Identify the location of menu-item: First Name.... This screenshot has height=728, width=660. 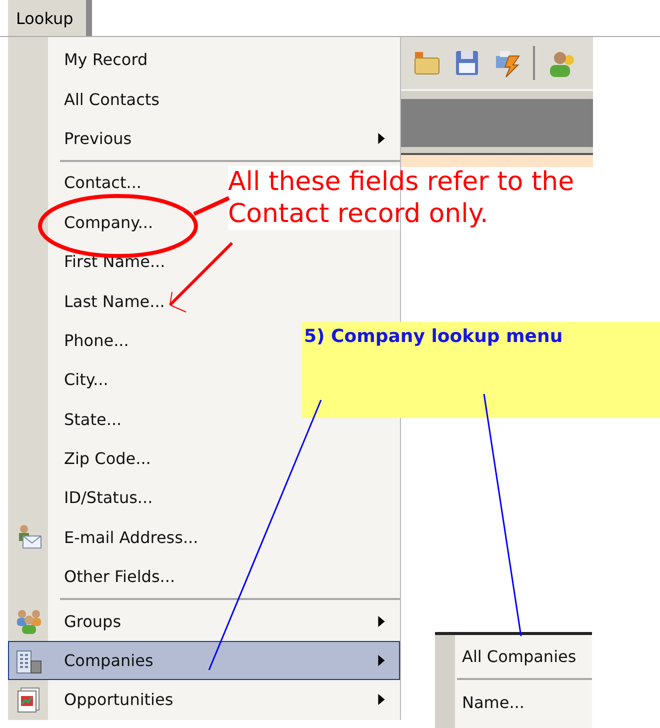
(204, 262).